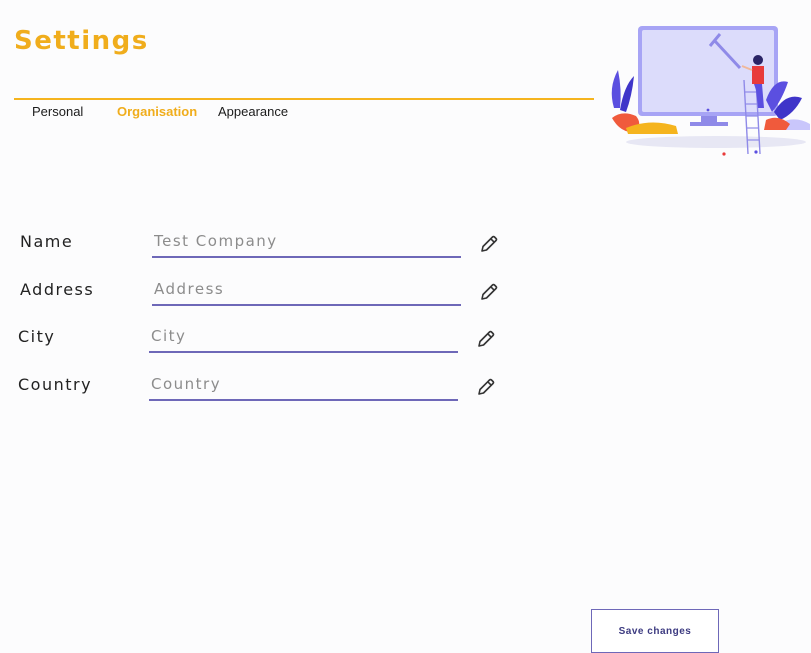  Describe the element at coordinates (306, 244) in the screenshot. I see `name-input` at that location.